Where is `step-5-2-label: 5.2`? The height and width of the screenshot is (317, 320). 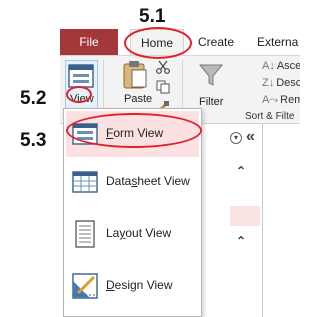
step-5-2-label: 5.2 is located at coordinates (33, 98).